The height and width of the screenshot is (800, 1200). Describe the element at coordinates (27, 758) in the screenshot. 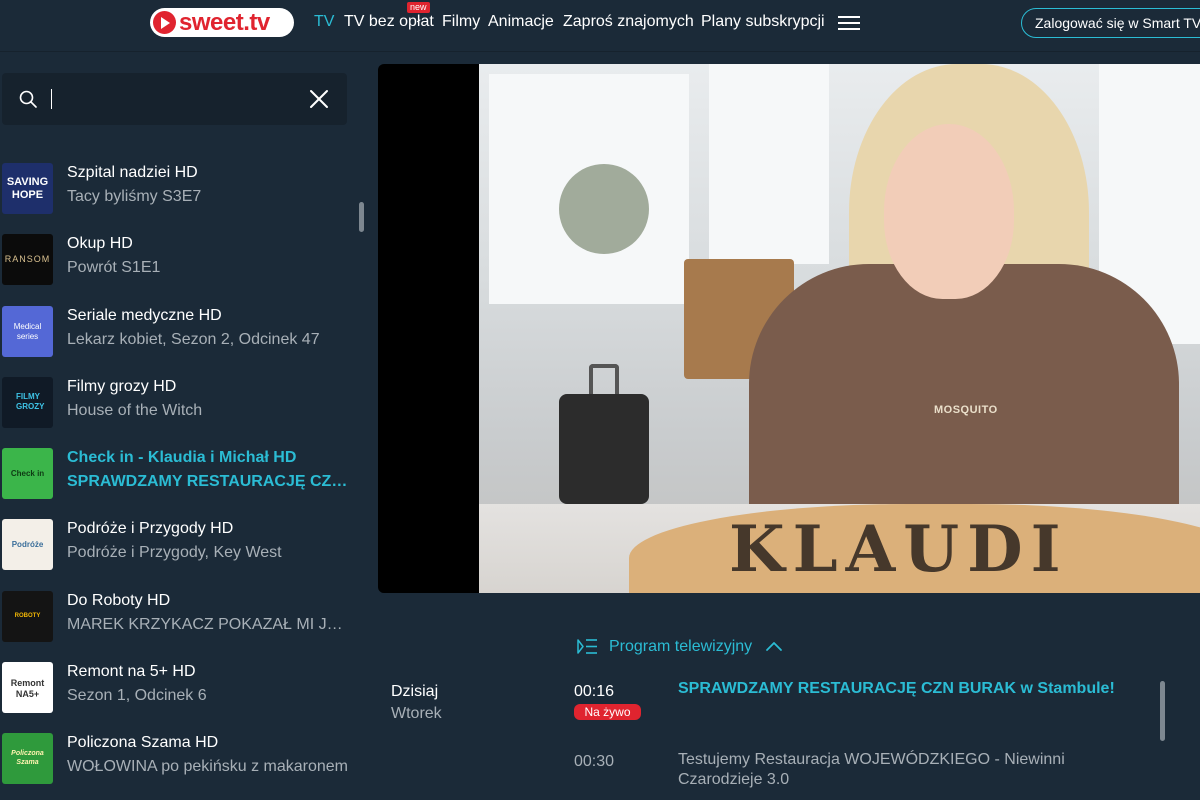

I see `channel-logo: Policzona Szama` at that location.